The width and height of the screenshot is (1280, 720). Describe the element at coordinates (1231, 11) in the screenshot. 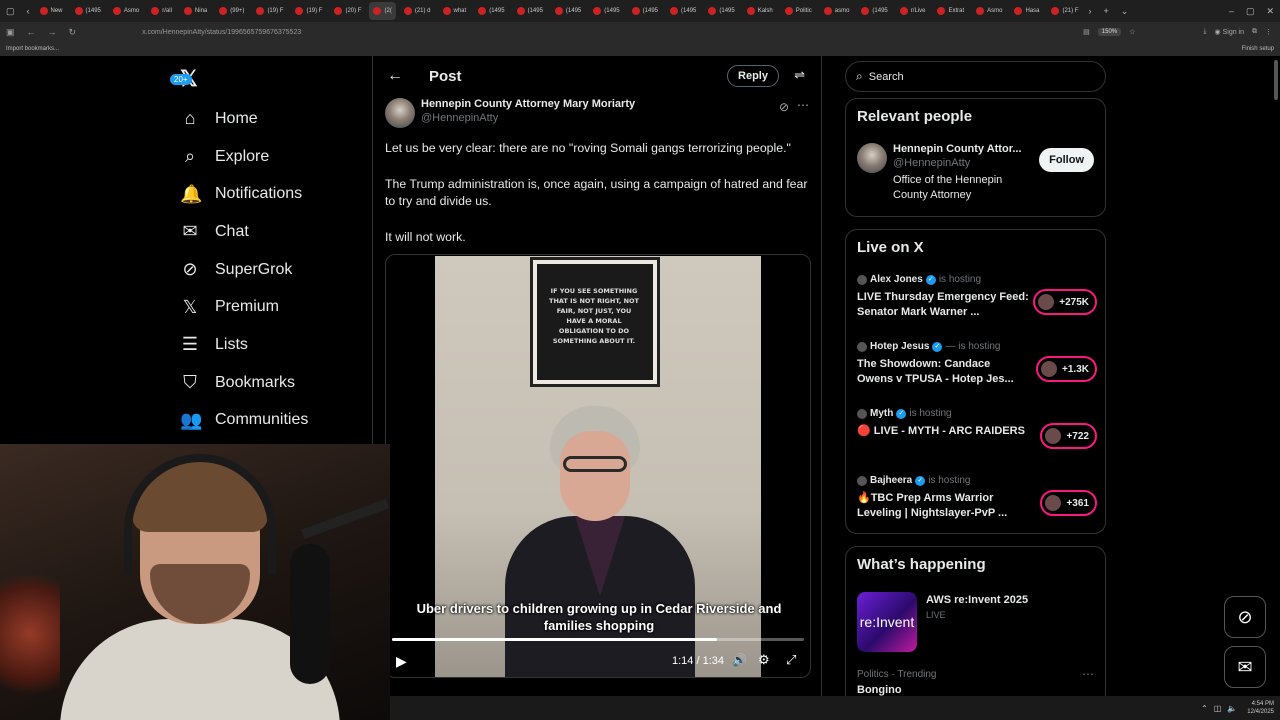

I see `minimize-icon: –` at that location.